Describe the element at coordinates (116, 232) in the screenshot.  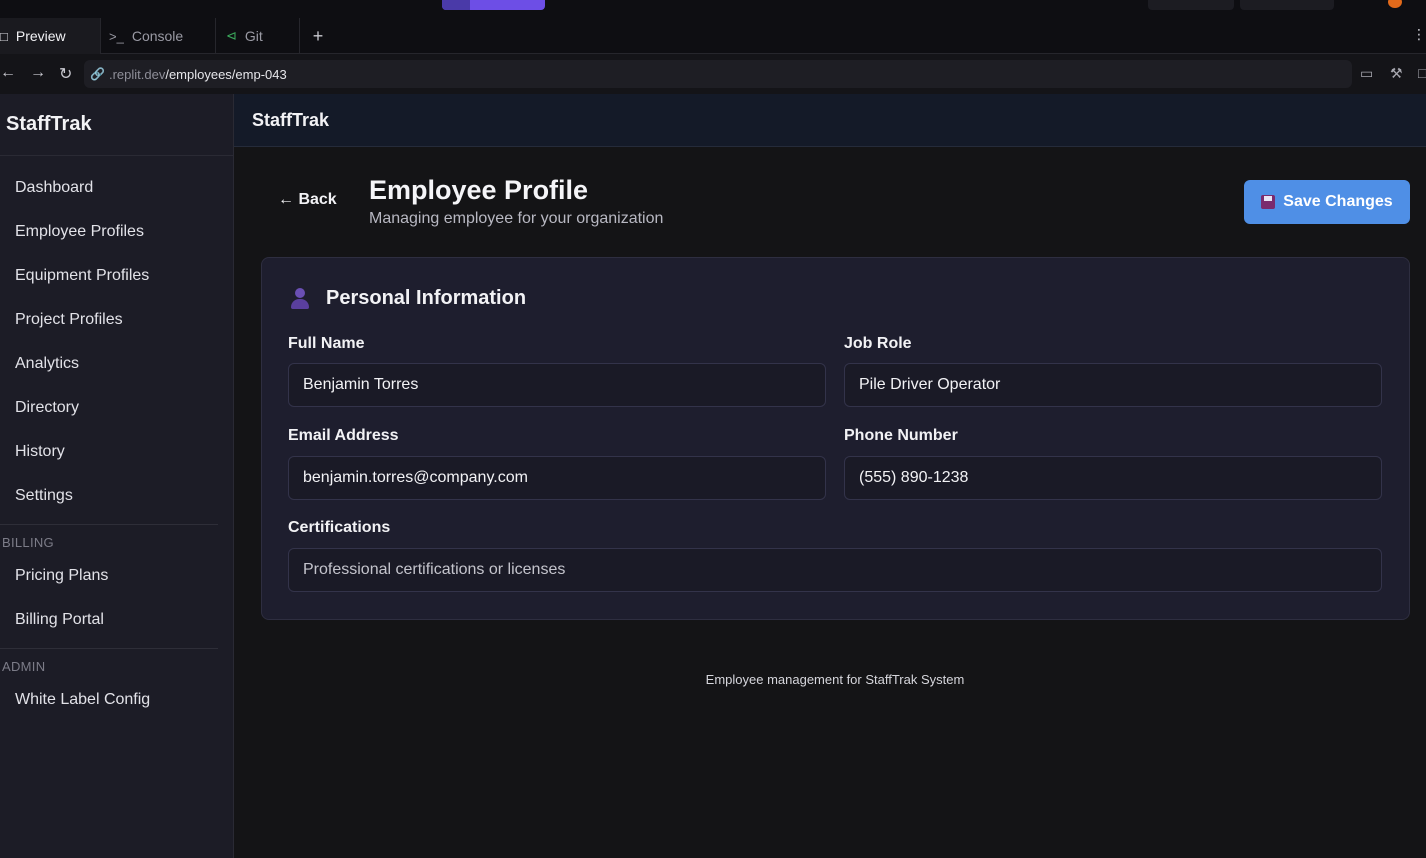
I see `sidebar-item-employee-profiles: Employee Profiles` at that location.